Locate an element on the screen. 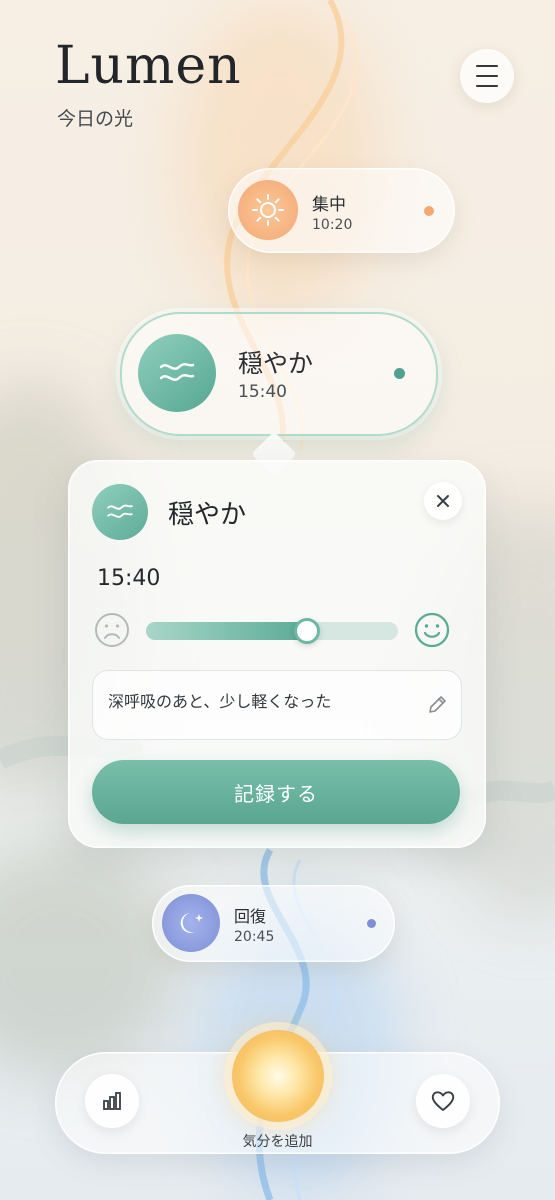  record-button: 記録する is located at coordinates (276, 792).